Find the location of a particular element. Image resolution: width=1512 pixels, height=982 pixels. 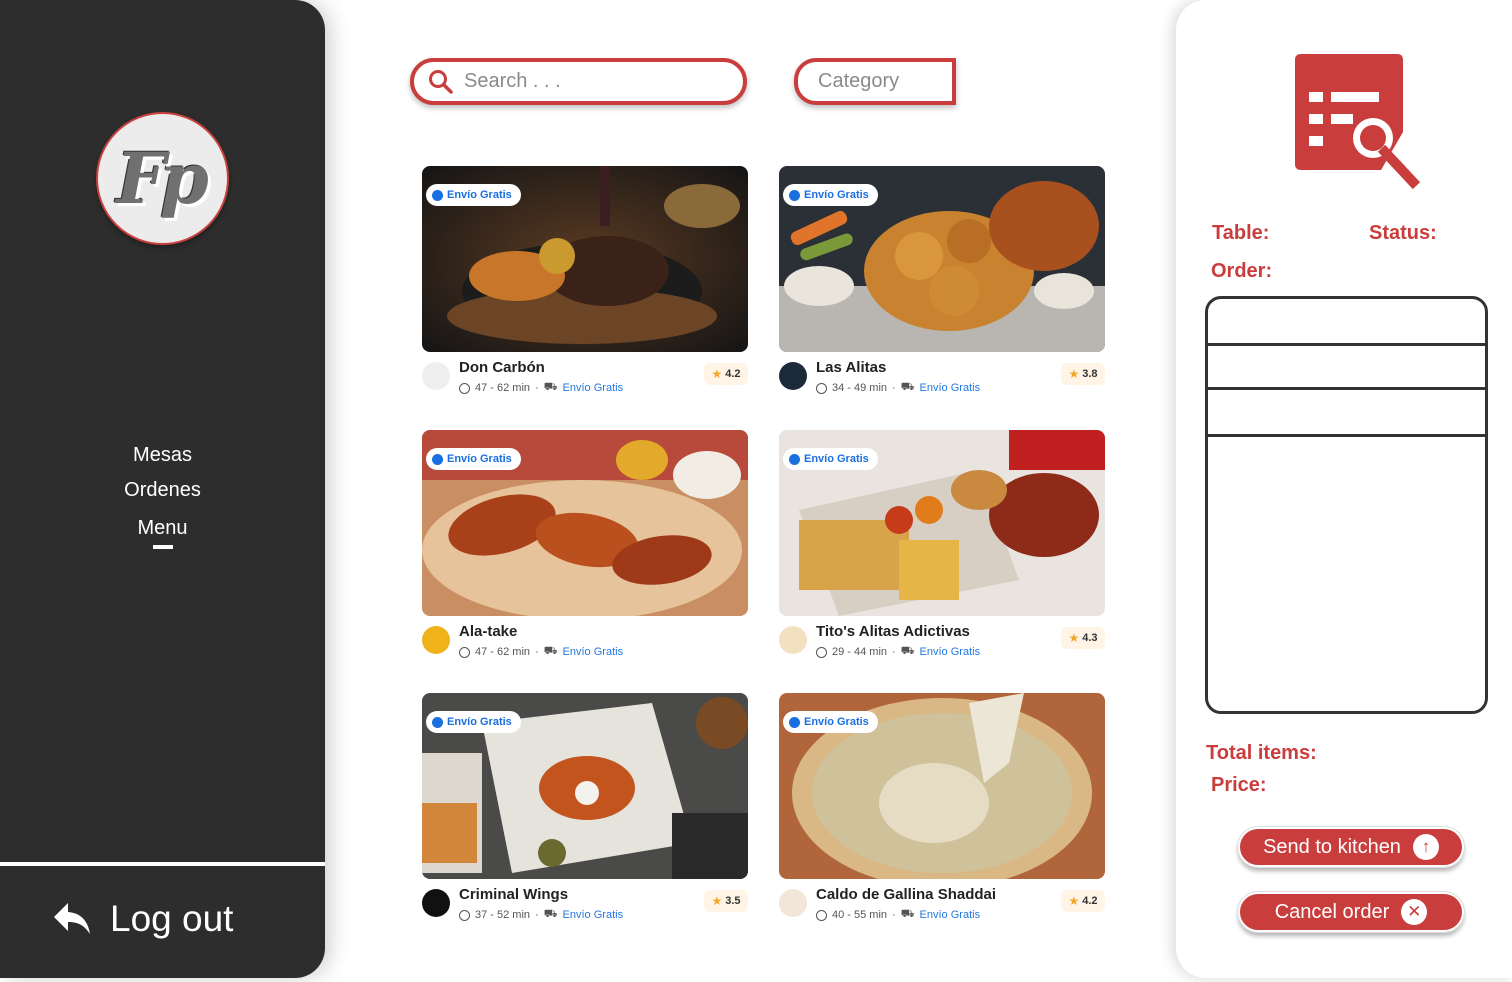

logout-button: Log out is located at coordinates (142, 919).